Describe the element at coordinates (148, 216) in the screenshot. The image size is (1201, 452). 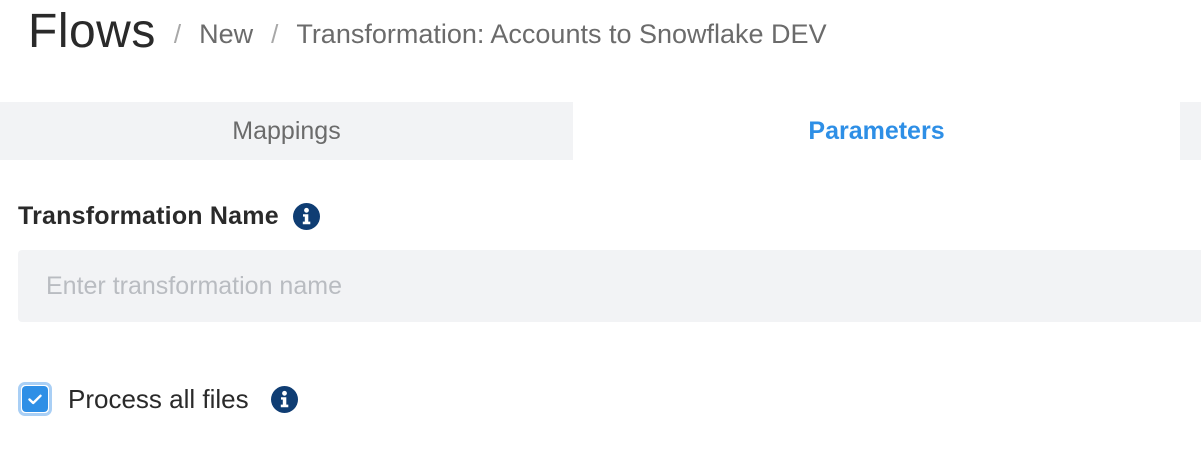
I see `transformation-name-label: Transformation Name` at that location.